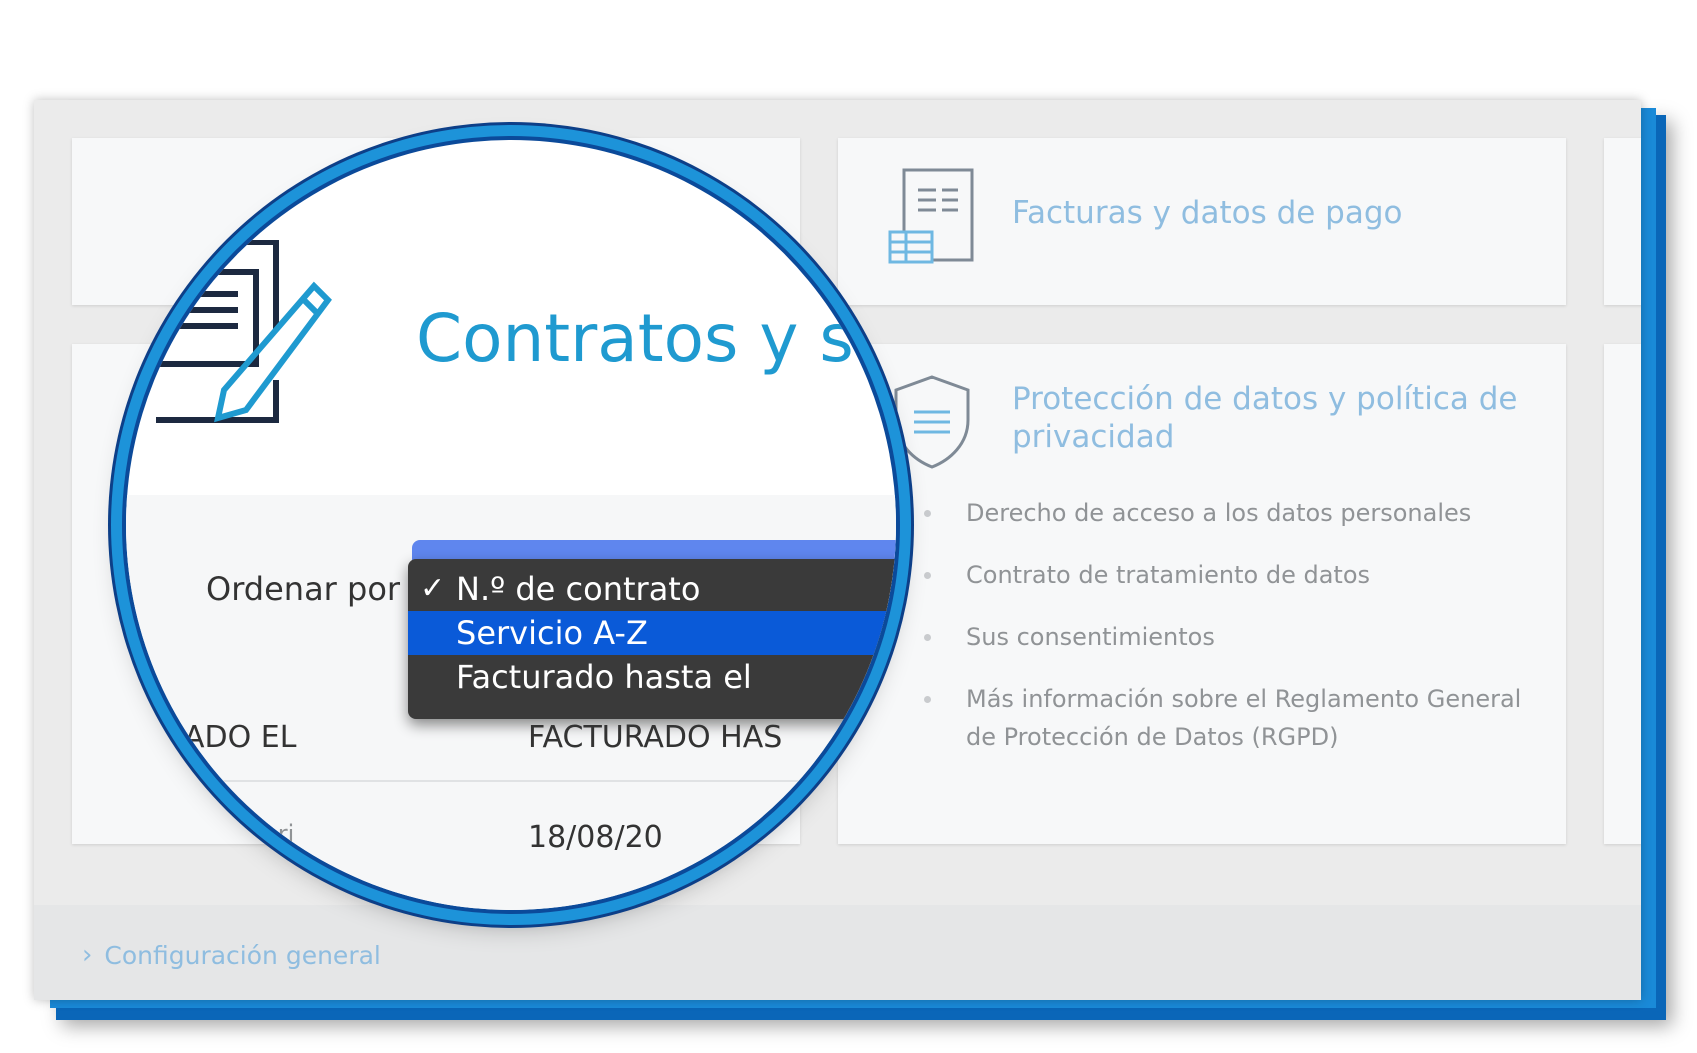 Image resolution: width=1697 pixels, height=1053 pixels. What do you see at coordinates (652, 589) in the screenshot?
I see `sort-option-contract-number: ✓ N.º de contrato` at bounding box center [652, 589].